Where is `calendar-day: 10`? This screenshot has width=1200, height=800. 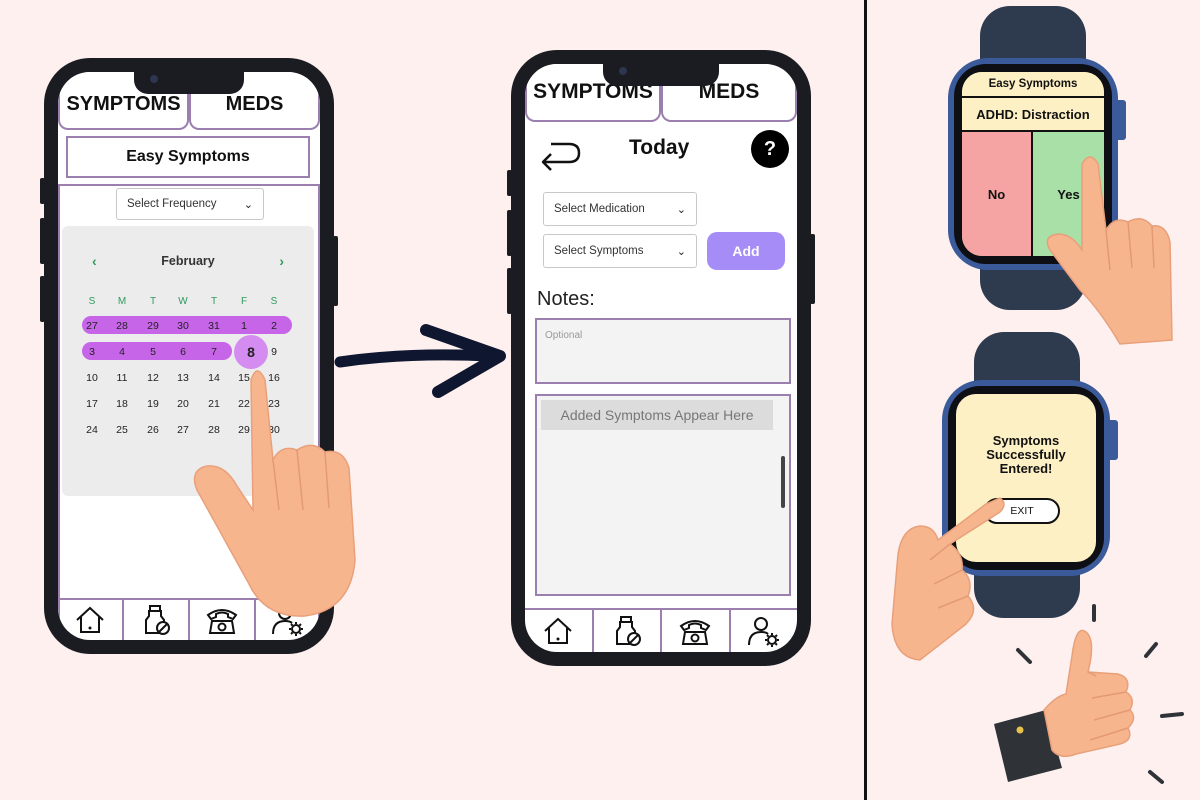 calendar-day: 10 is located at coordinates (92, 378).